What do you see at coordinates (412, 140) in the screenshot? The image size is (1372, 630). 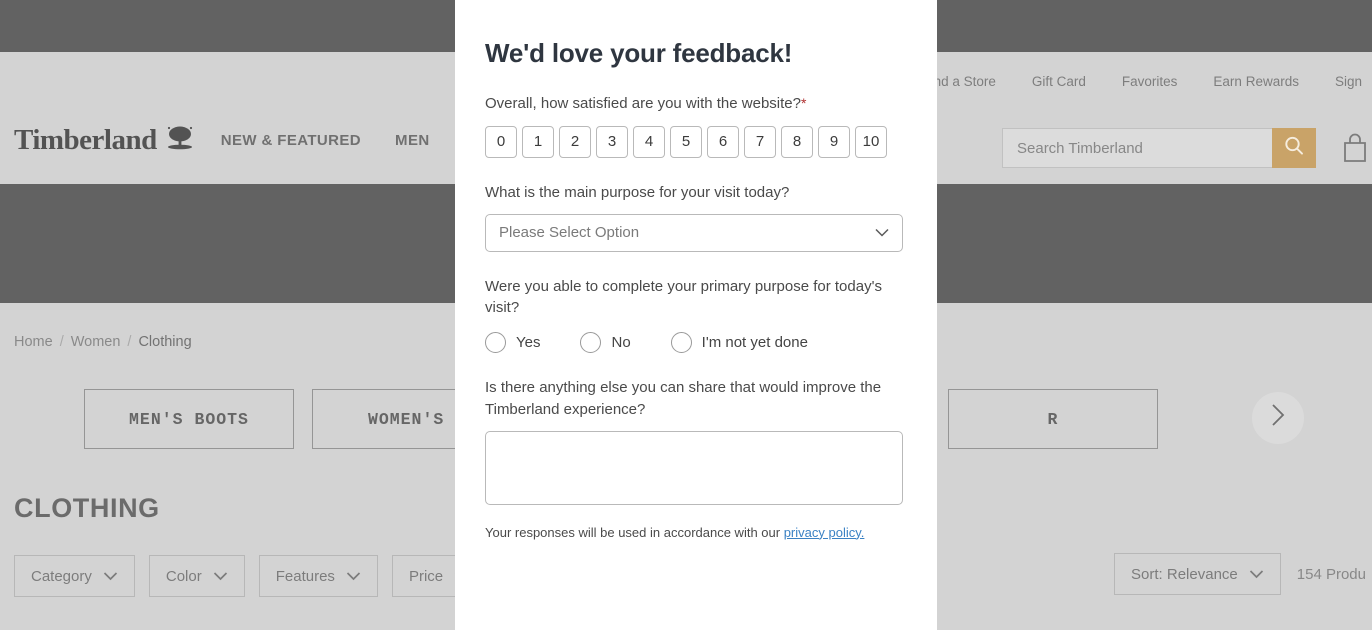 I see `main-nav-item-men: MEN` at bounding box center [412, 140].